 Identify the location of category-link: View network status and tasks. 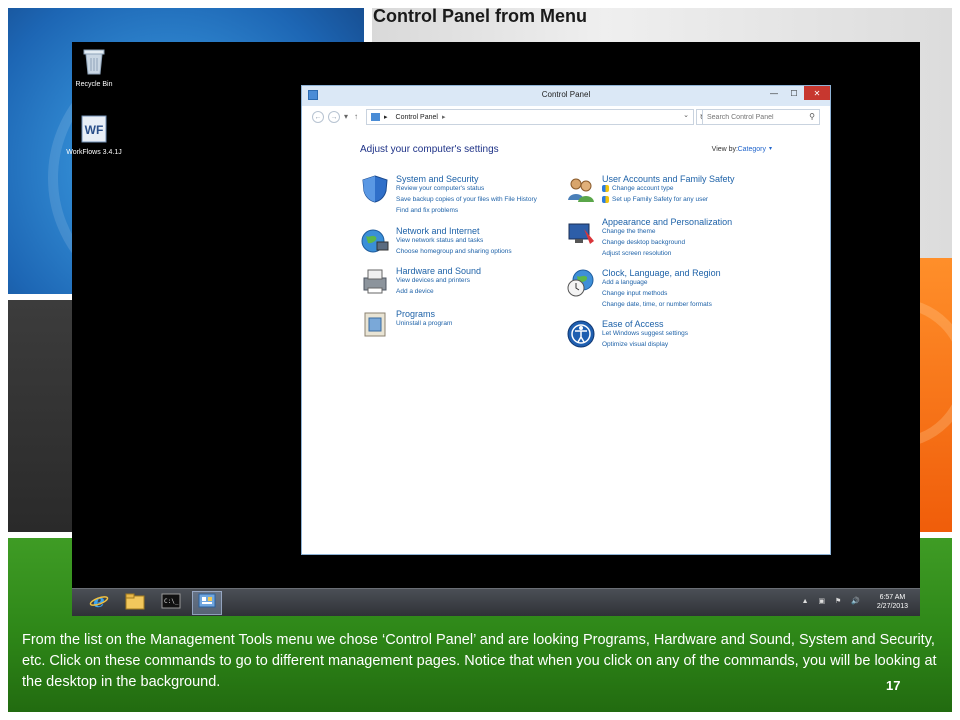
(439, 240).